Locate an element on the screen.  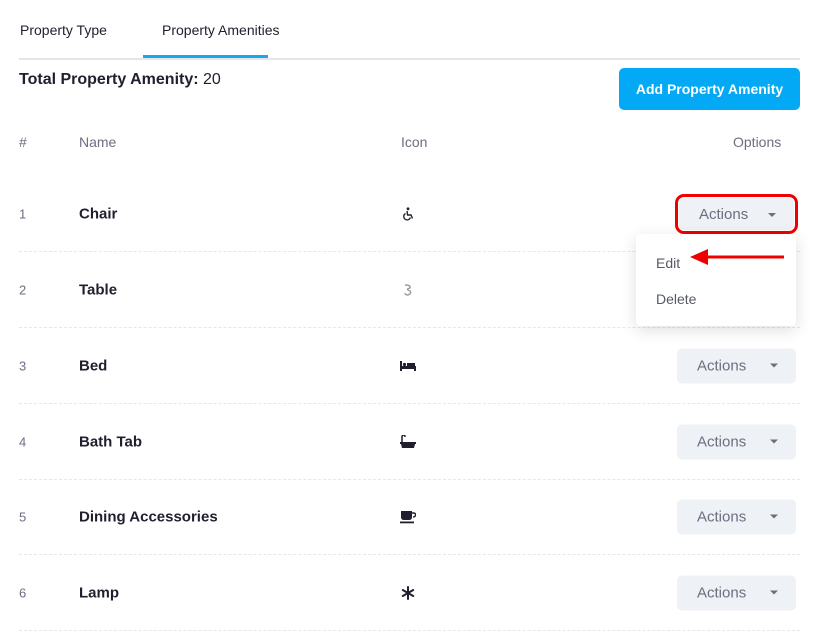
table-row: 4 Bath Tab Actions is located at coordinates (409, 442).